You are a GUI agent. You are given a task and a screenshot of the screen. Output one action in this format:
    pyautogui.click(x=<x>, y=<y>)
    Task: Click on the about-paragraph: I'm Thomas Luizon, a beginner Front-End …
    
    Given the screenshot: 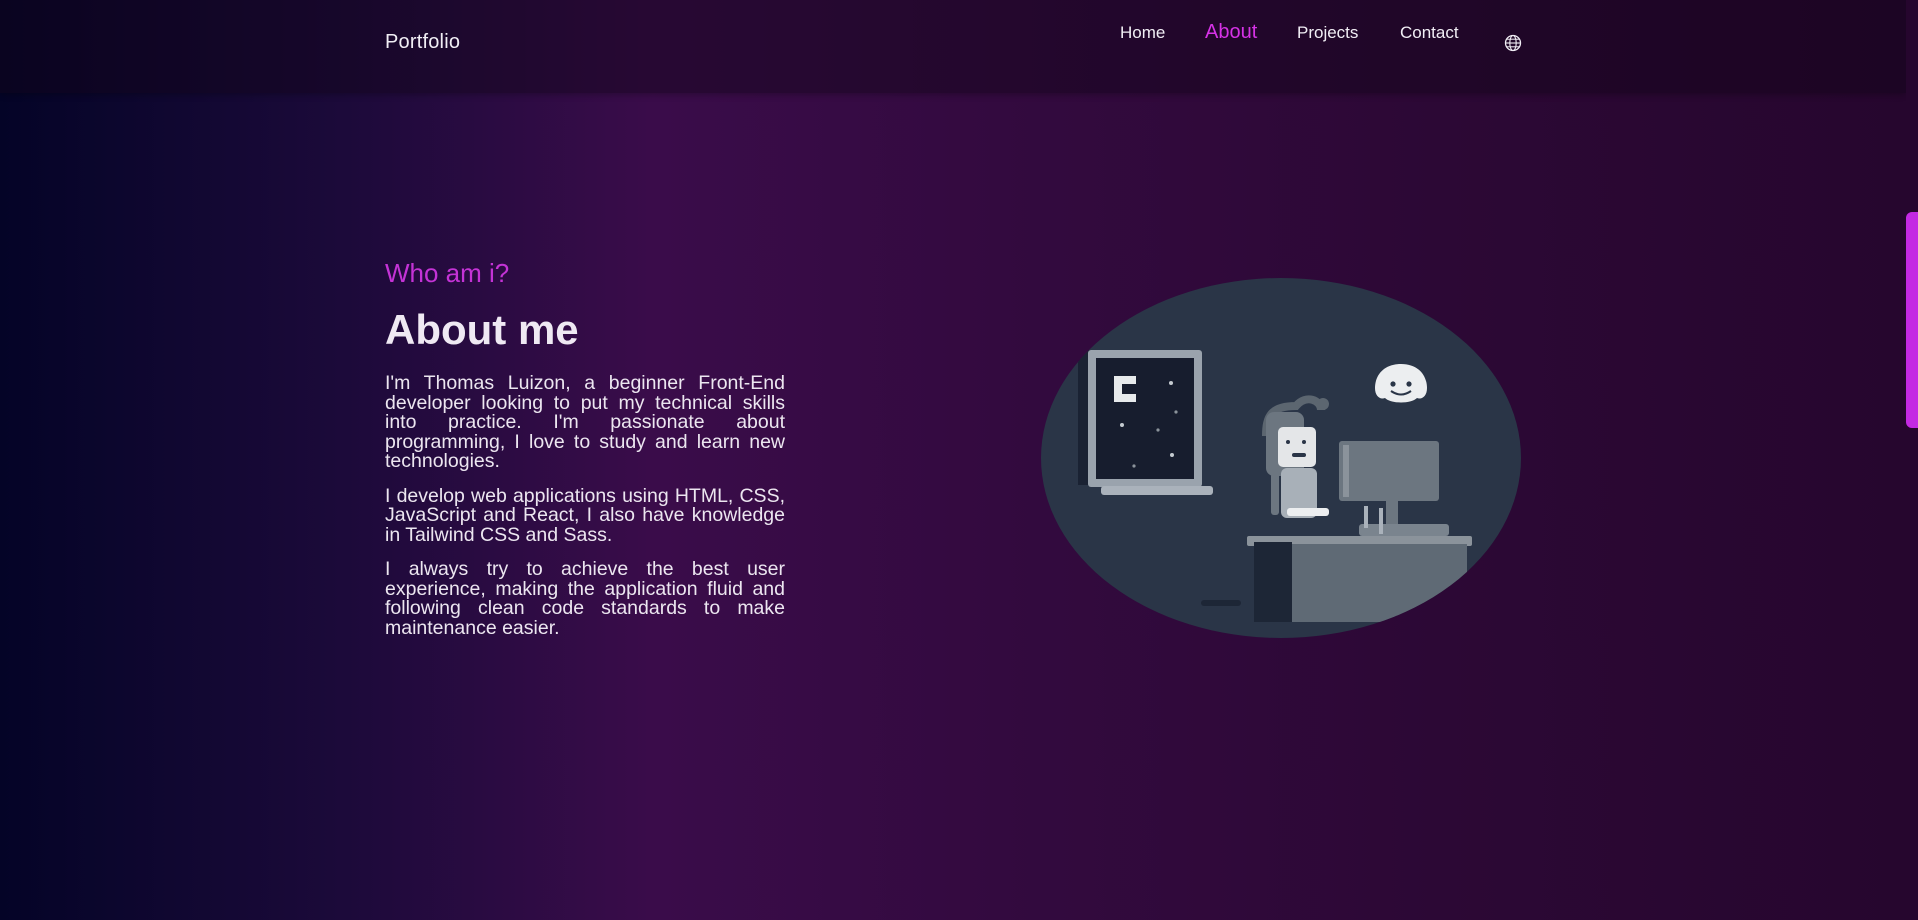 What is the action you would take?
    pyautogui.click(x=585, y=422)
    